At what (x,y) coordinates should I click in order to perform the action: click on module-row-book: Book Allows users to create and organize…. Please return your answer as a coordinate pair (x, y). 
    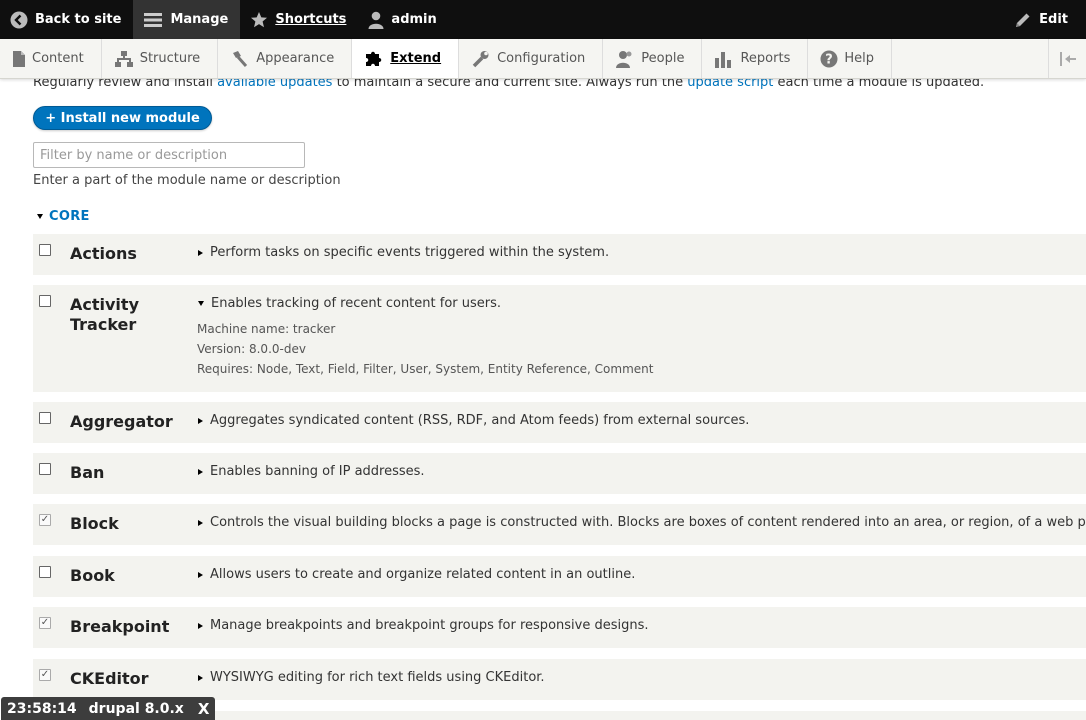
    Looking at the image, I should click on (559, 576).